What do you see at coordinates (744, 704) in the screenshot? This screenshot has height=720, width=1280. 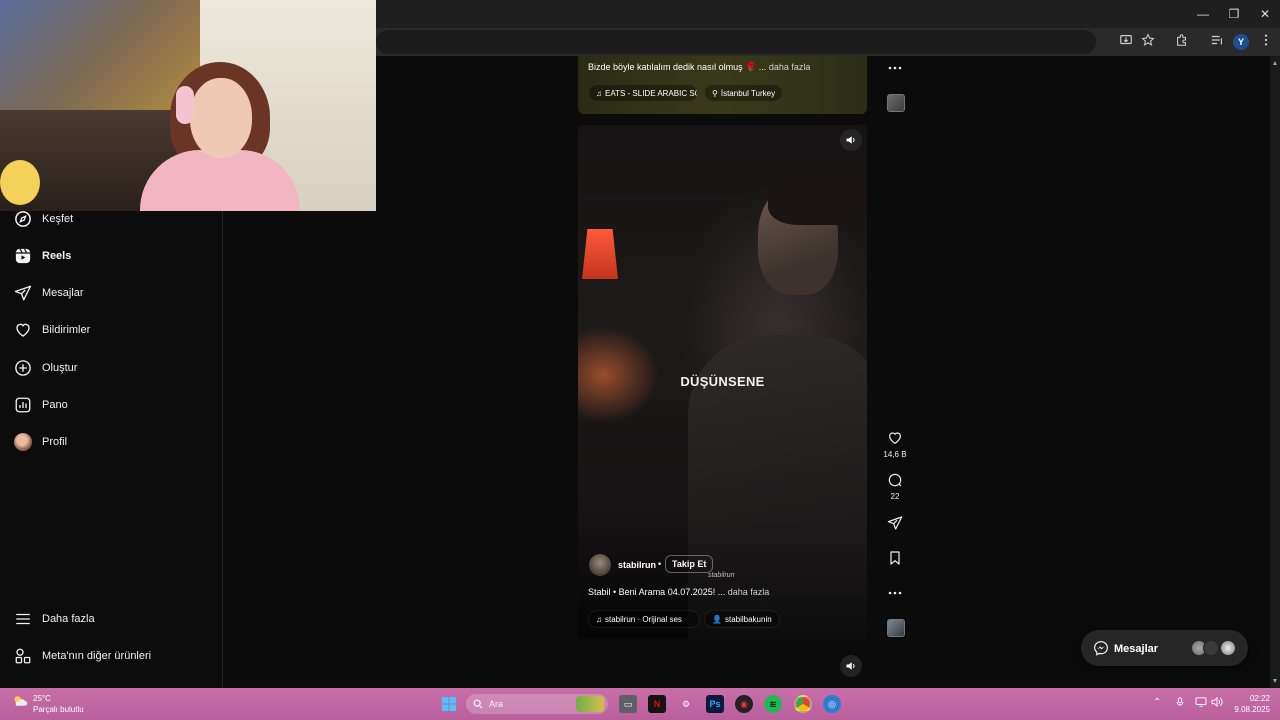 I see `obs-icon: ◉` at bounding box center [744, 704].